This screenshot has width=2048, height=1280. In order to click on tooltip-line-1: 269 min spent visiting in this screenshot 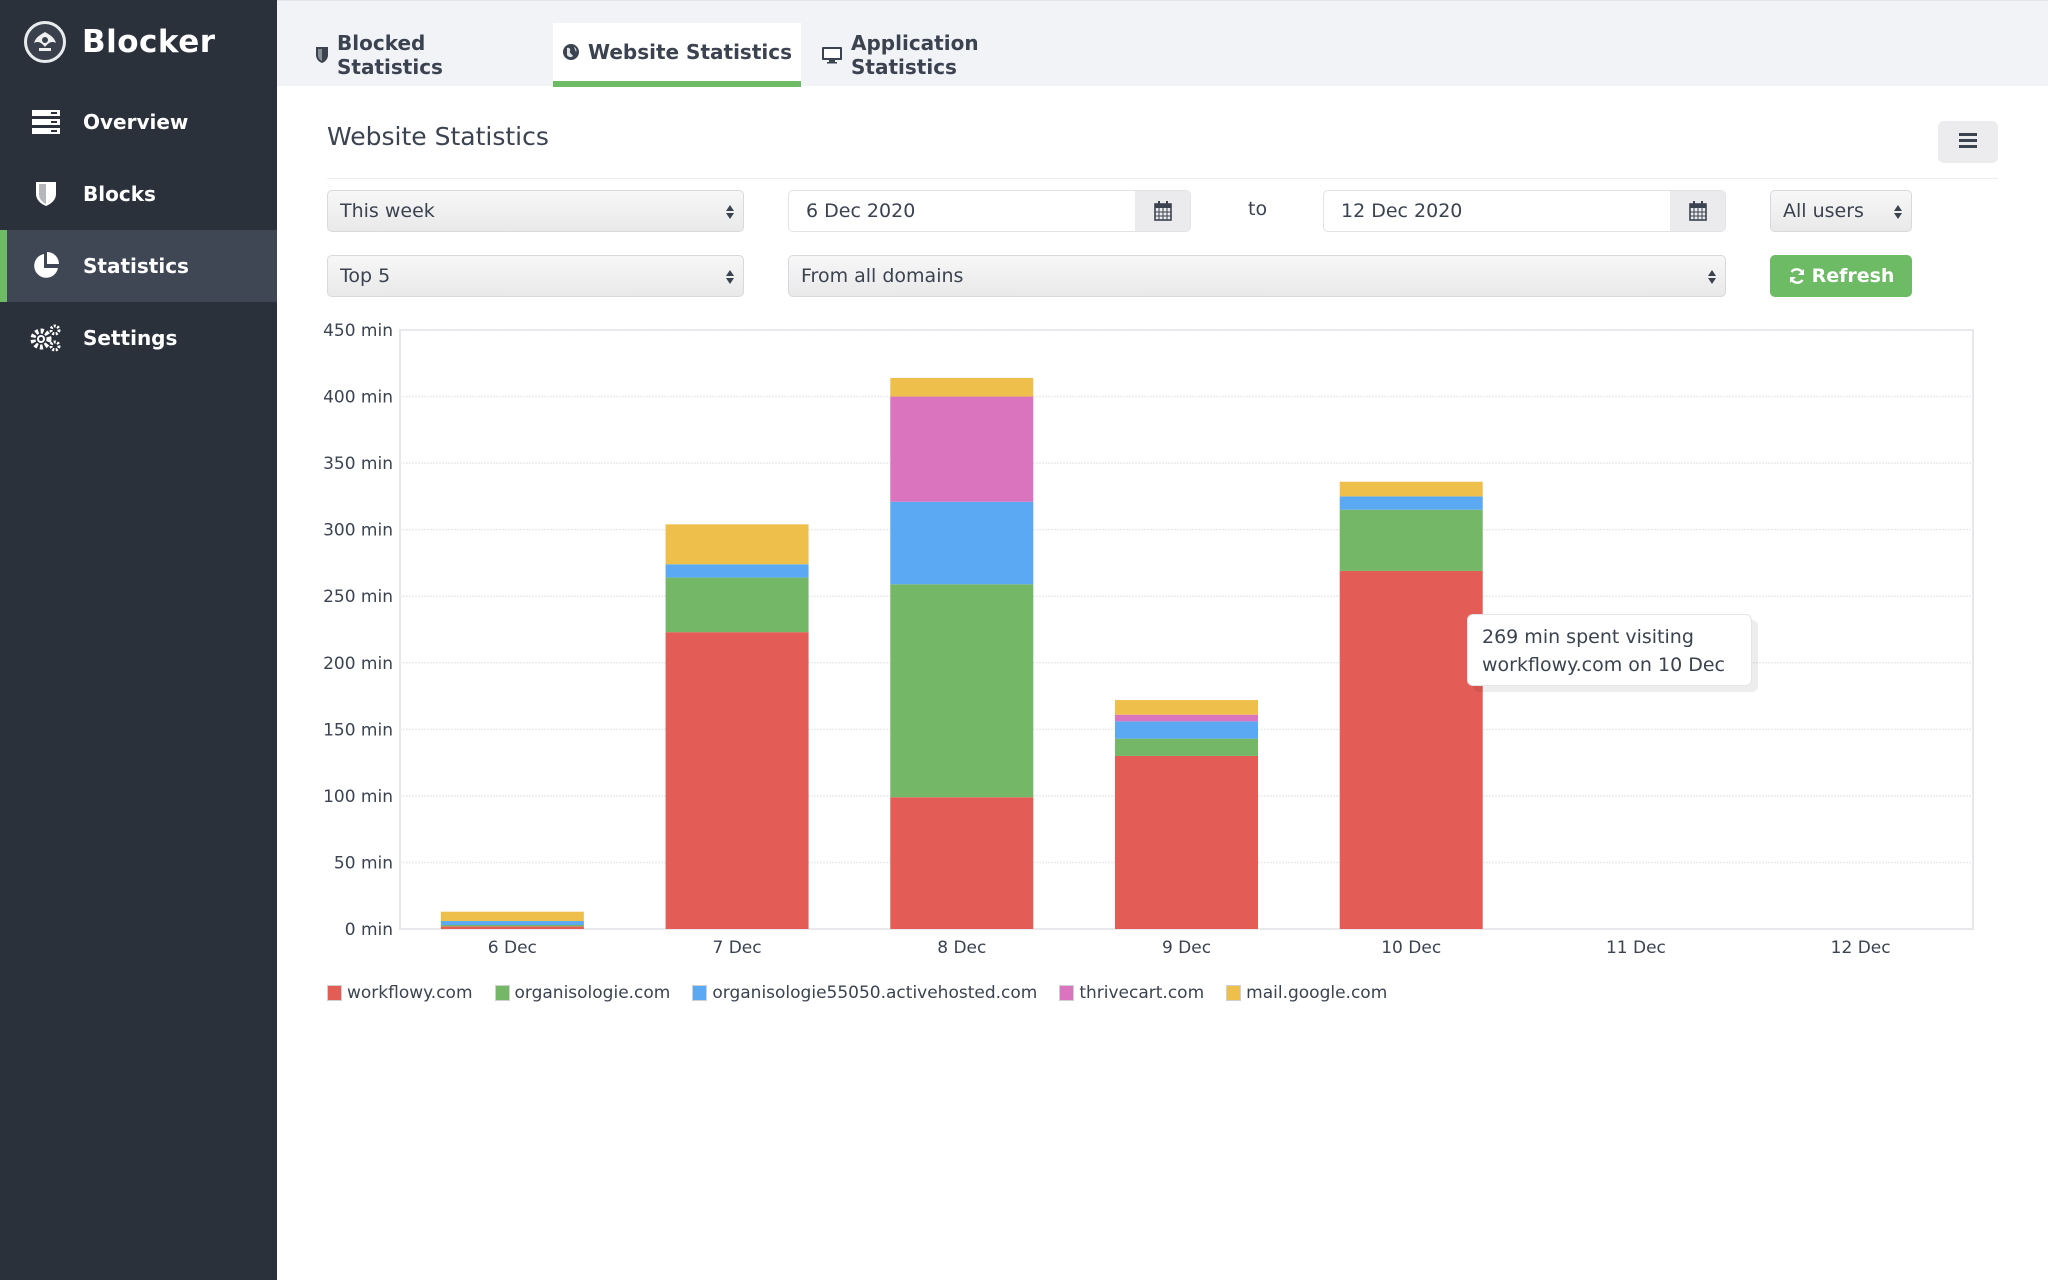, I will do `click(1588, 637)`.